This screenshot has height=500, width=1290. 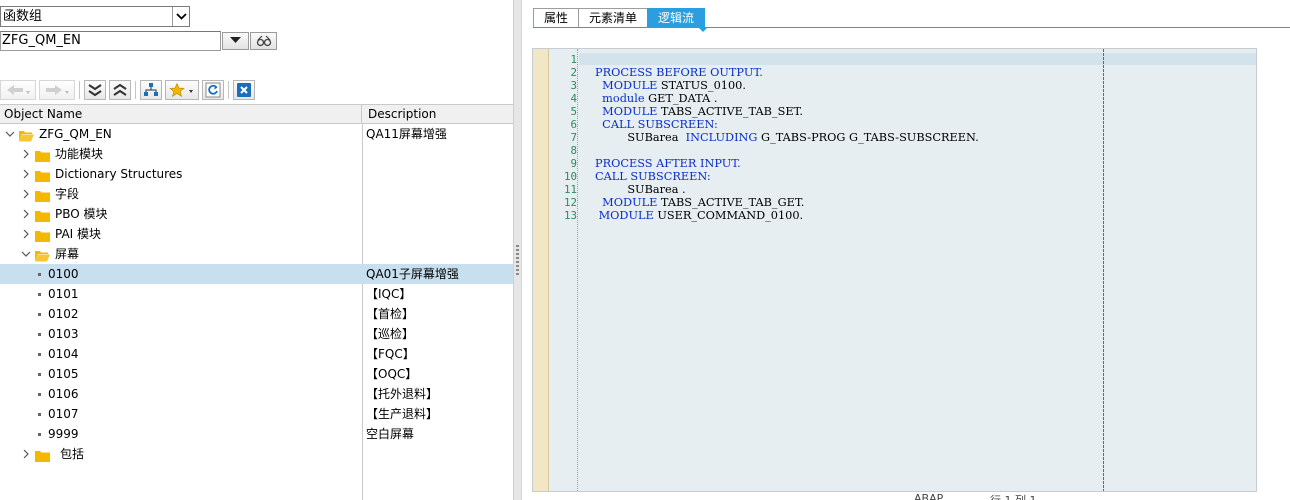 I want to click on line-number: 6, so click(x=573, y=124).